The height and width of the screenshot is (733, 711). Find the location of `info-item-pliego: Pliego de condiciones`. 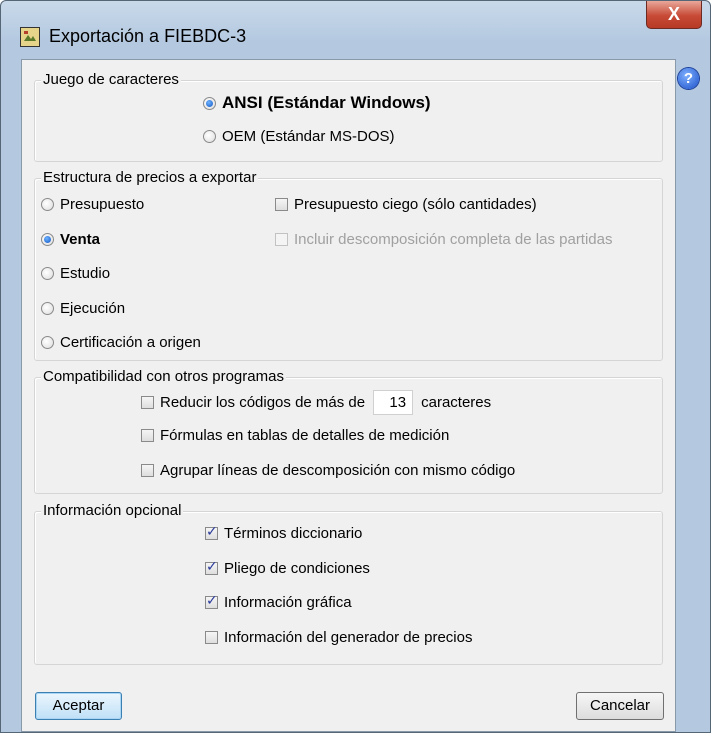

info-item-pliego: Pliego de condiciones is located at coordinates (287, 568).